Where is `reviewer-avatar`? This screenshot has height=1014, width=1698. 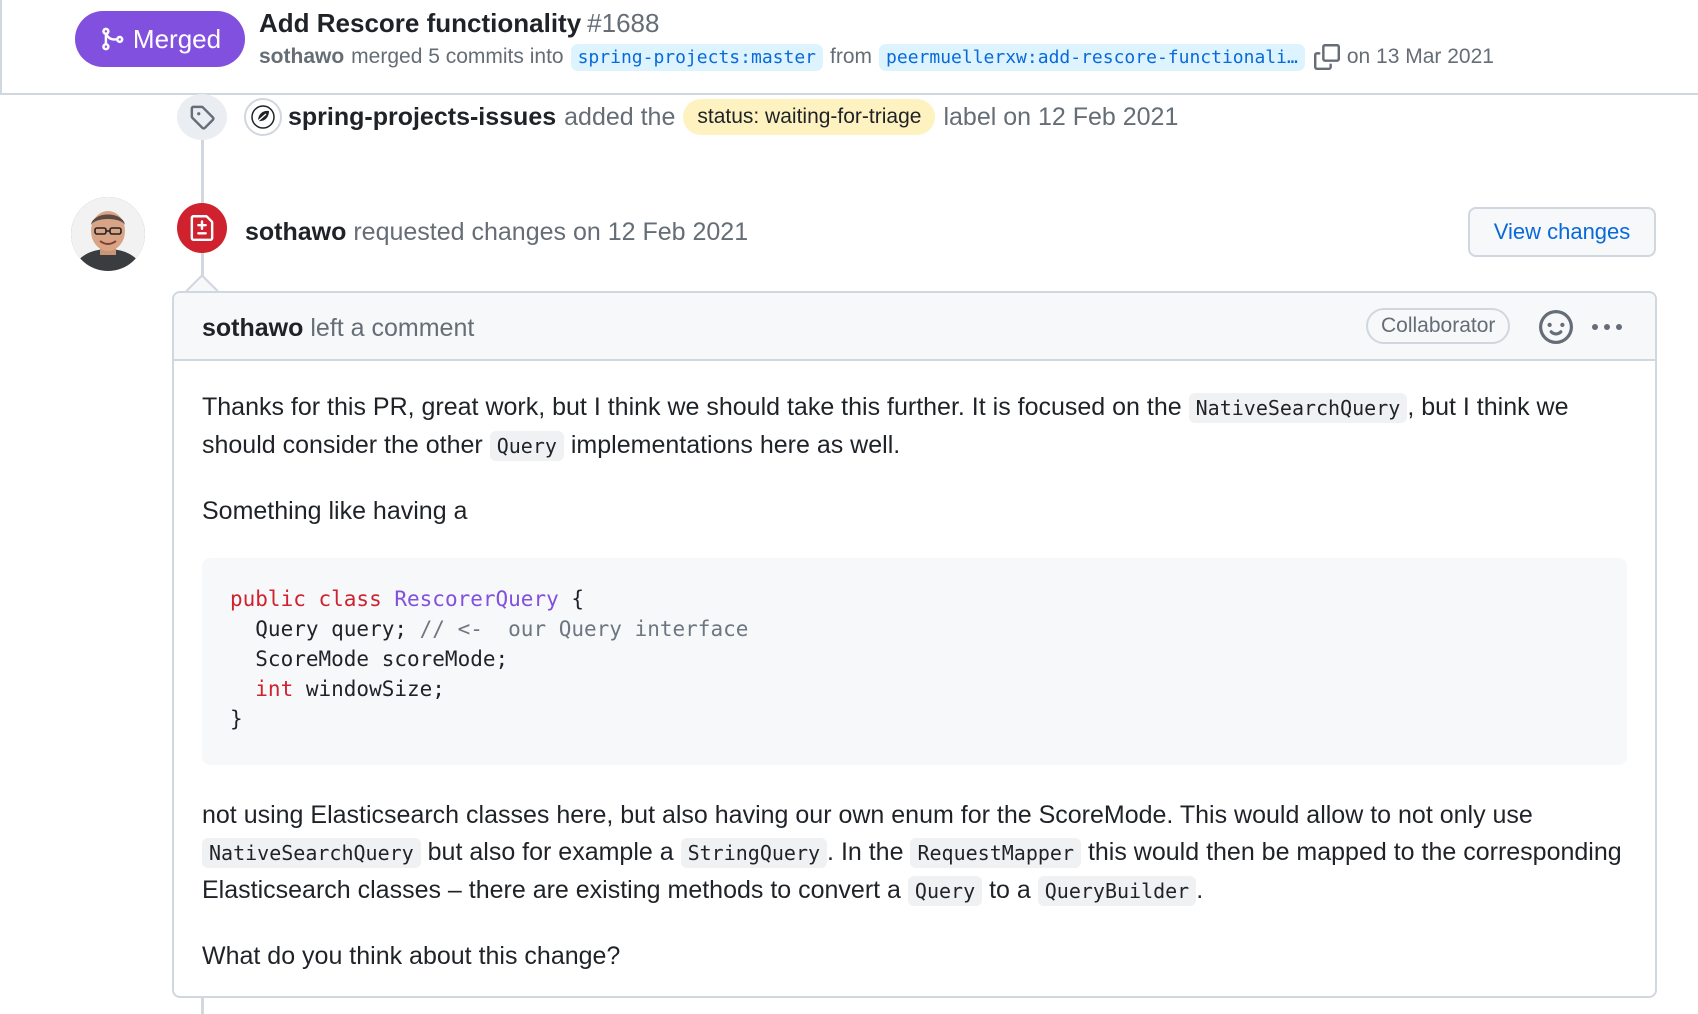 reviewer-avatar is located at coordinates (108, 234).